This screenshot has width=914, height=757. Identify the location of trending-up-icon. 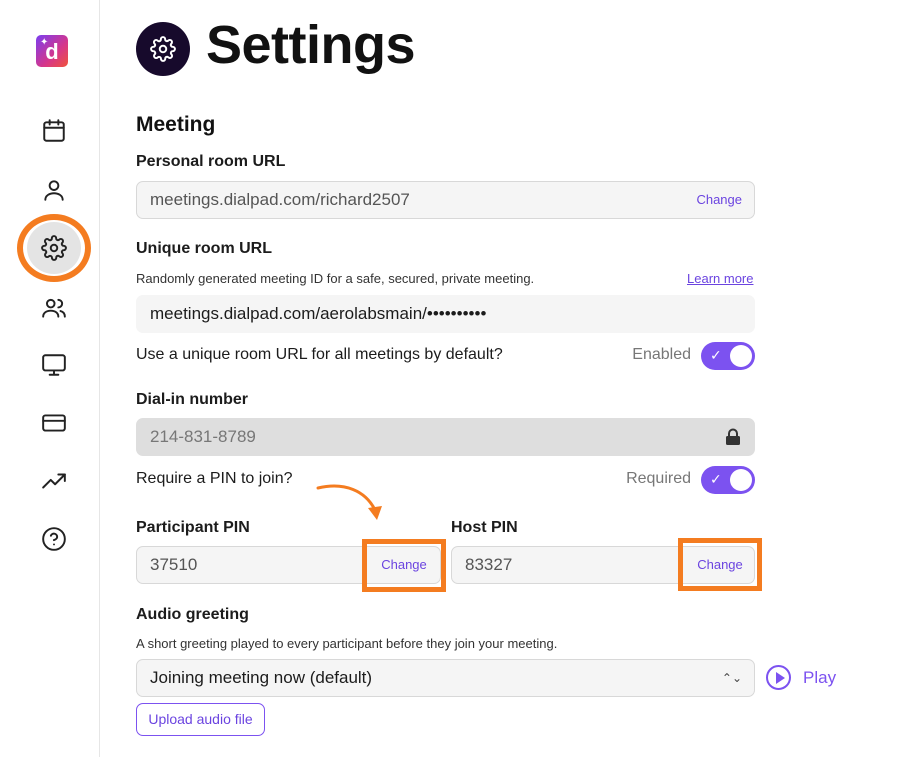
(54, 481).